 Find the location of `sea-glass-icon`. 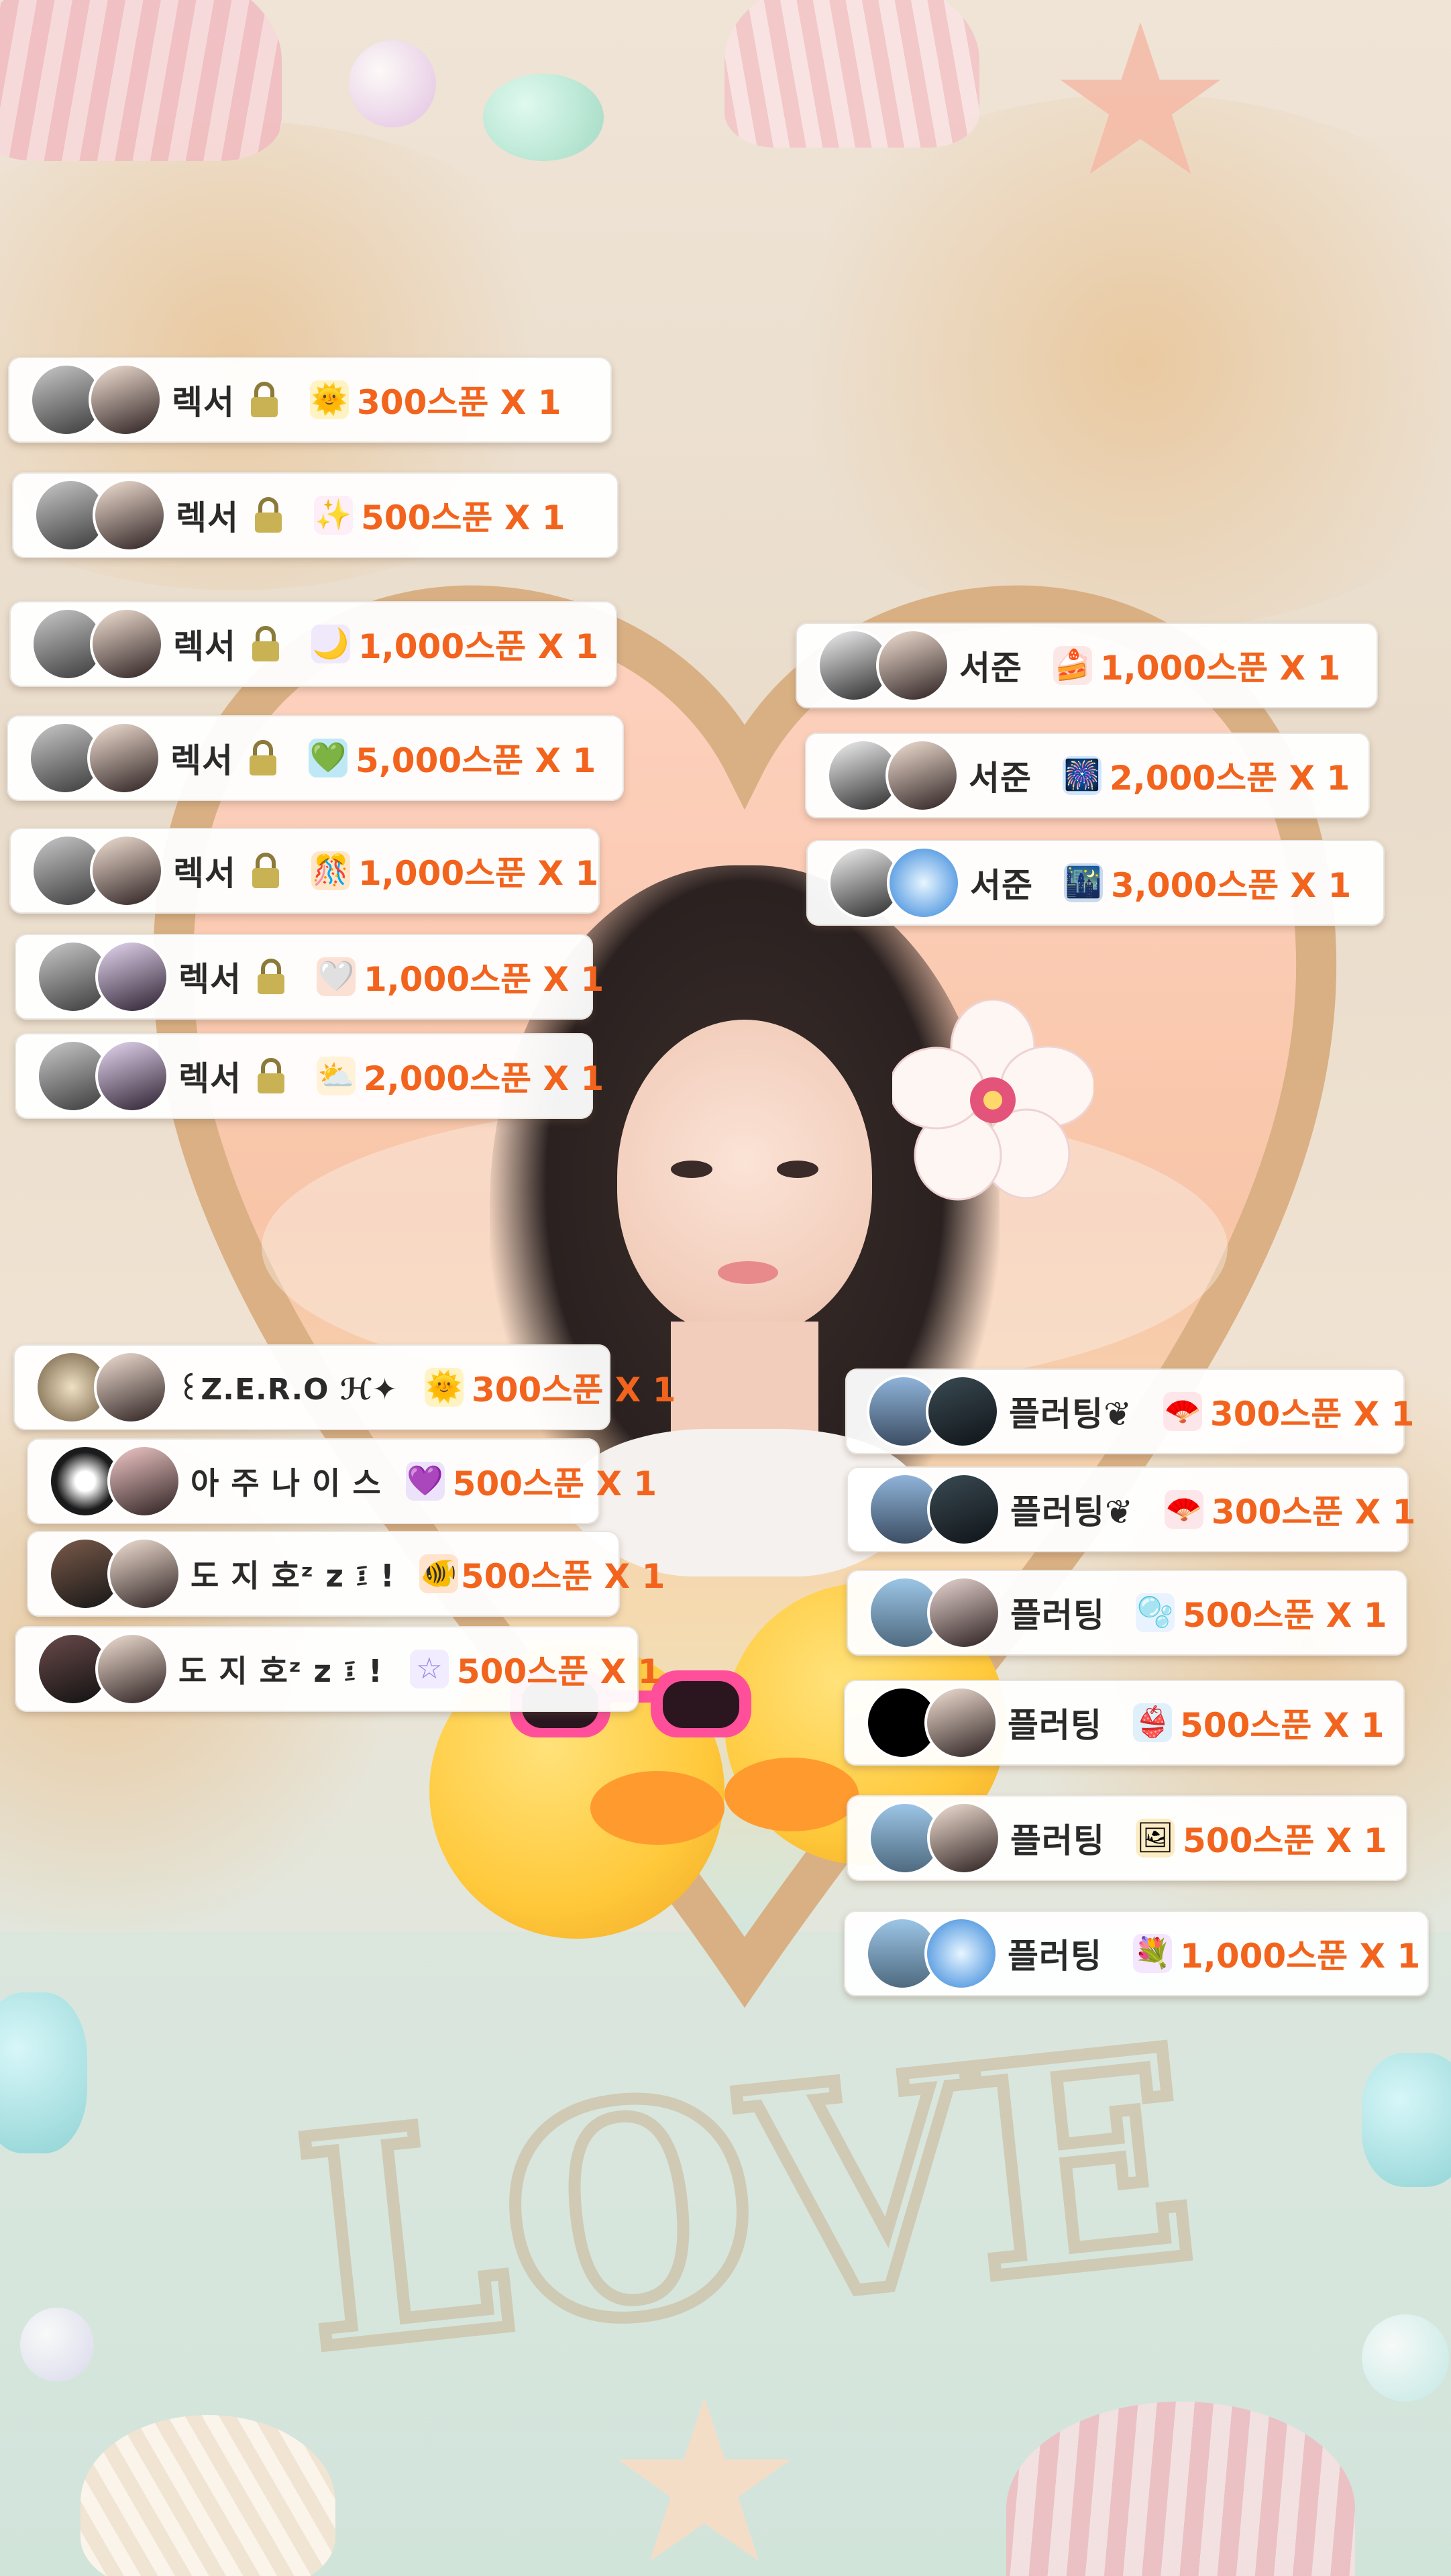

sea-glass-icon is located at coordinates (43, 2072).